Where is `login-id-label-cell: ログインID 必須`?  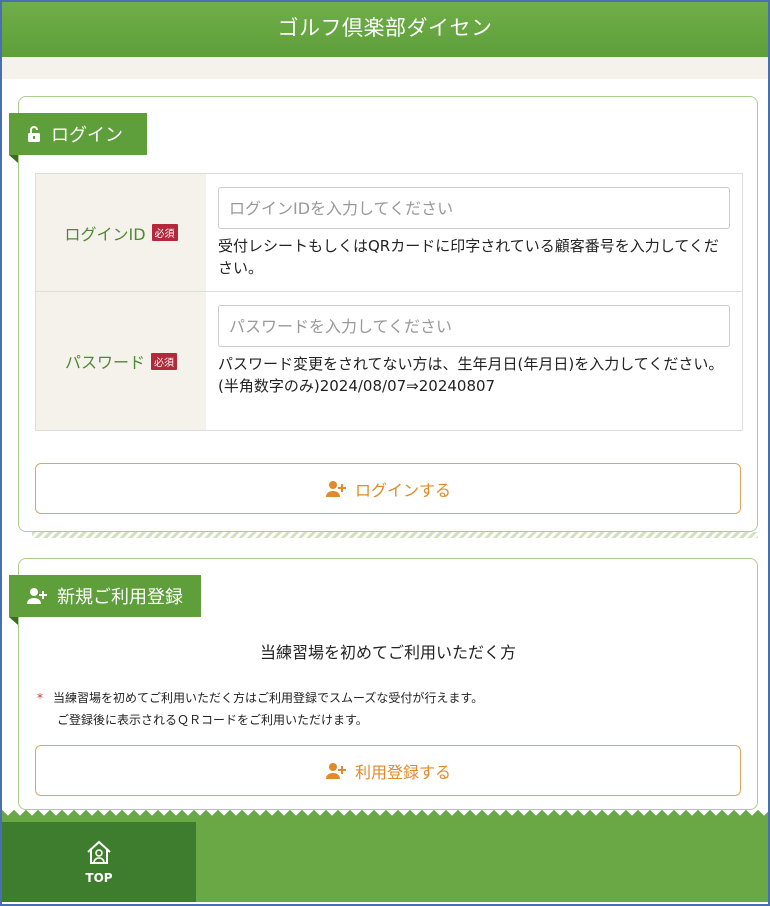
login-id-label-cell: ログインID 必須 is located at coordinates (121, 232).